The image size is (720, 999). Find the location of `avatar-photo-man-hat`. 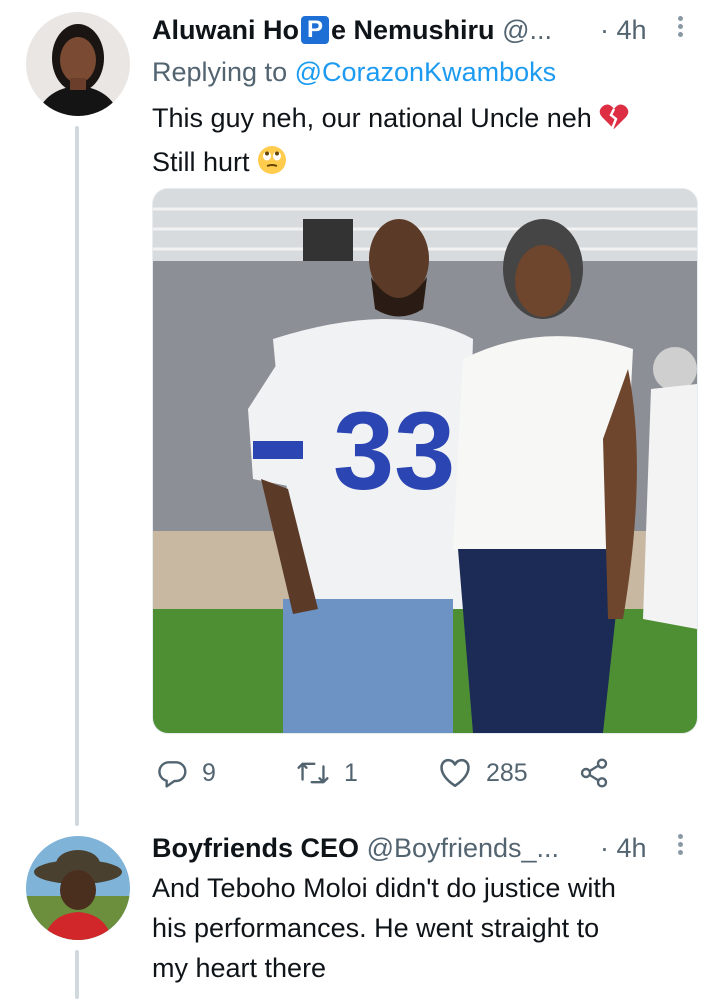

avatar-photo-man-hat is located at coordinates (78, 888).